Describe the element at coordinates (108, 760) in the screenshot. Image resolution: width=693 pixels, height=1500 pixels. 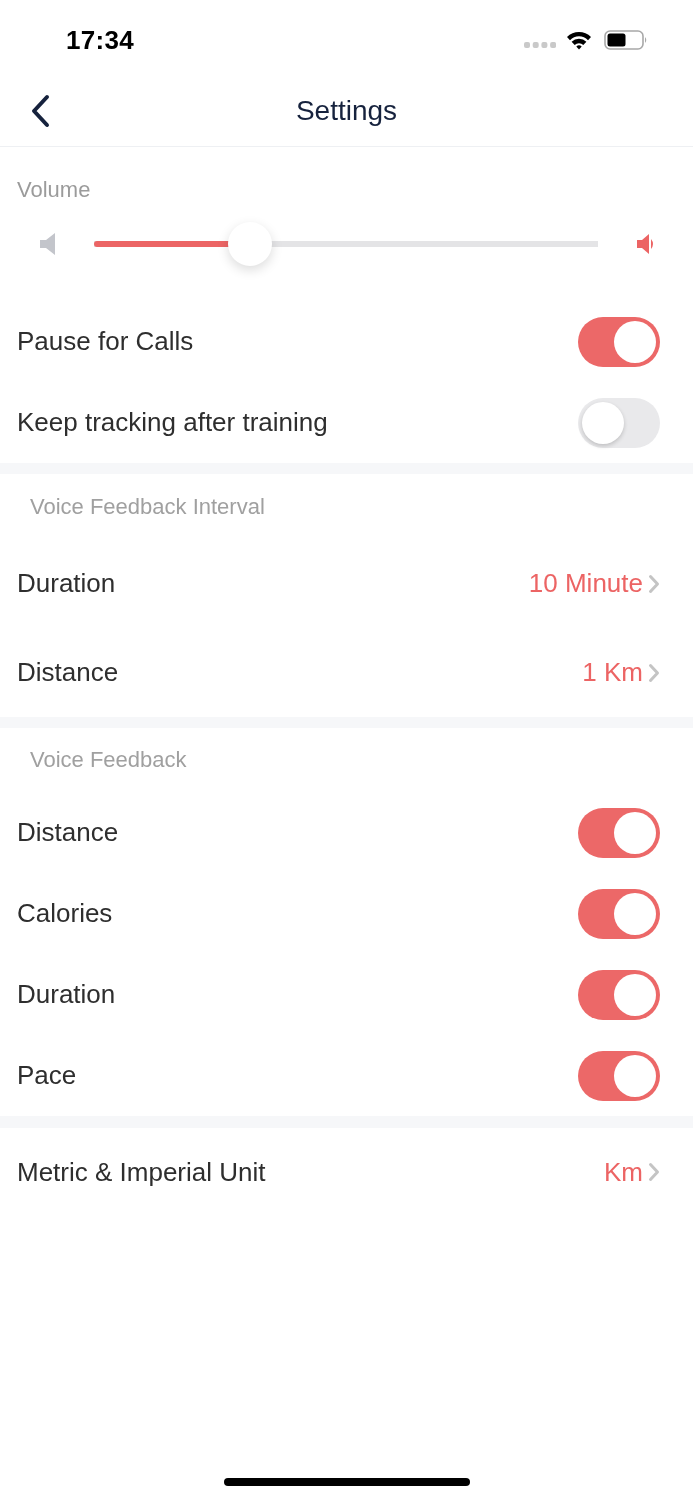
I see `section-header: Voice Feedback` at that location.